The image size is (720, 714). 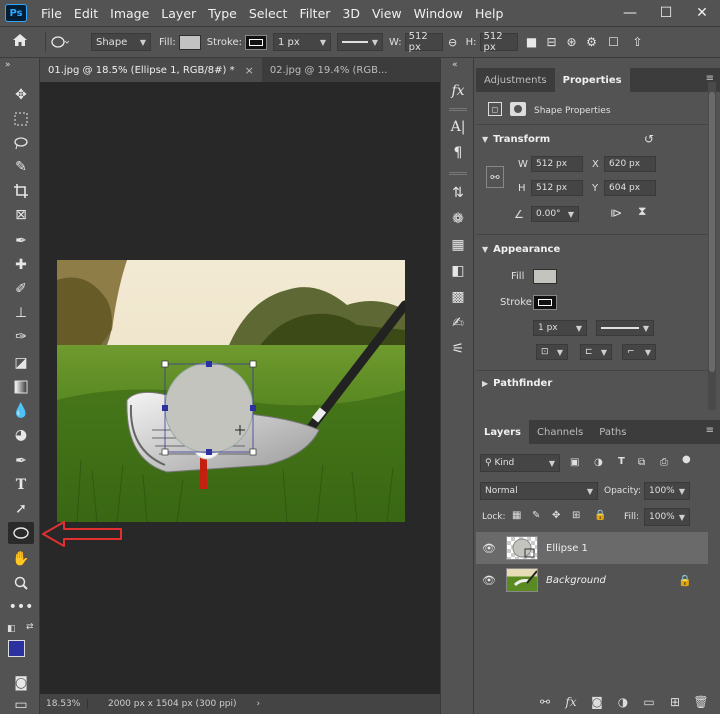 What do you see at coordinates (387, 13) in the screenshot?
I see `menu-view: View` at bounding box center [387, 13].